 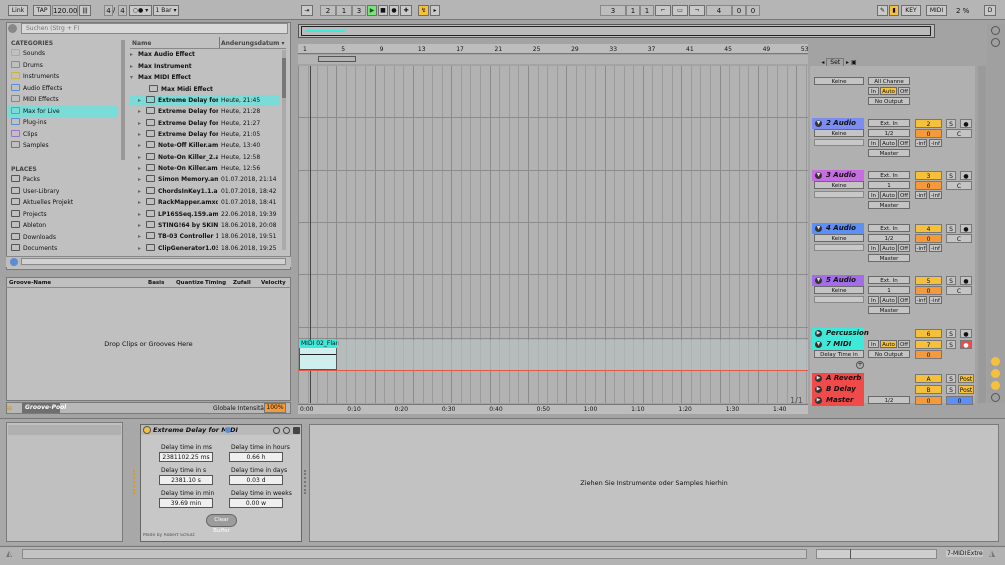 What do you see at coordinates (27, 225) in the screenshot?
I see `place-item: Ableton` at bounding box center [27, 225].